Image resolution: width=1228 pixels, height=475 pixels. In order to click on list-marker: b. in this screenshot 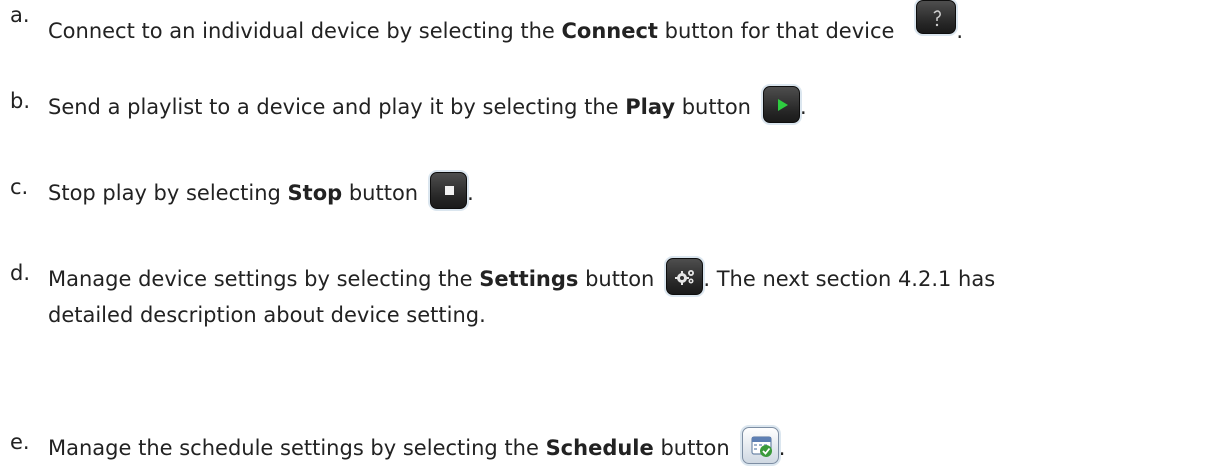, I will do `click(20, 101)`.